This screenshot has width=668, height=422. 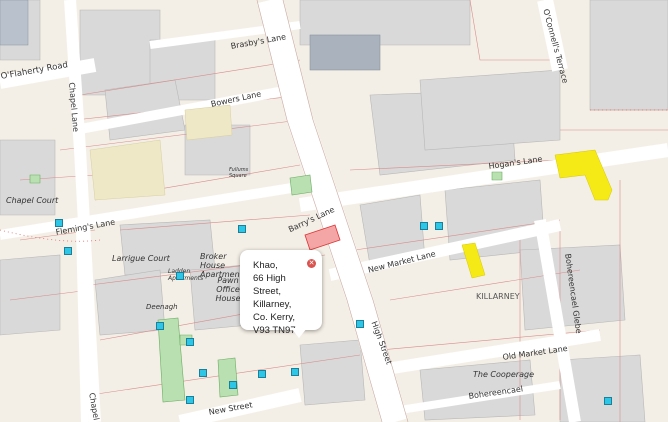 What do you see at coordinates (272, 304) in the screenshot?
I see `popup-town: Killarney,` at bounding box center [272, 304].